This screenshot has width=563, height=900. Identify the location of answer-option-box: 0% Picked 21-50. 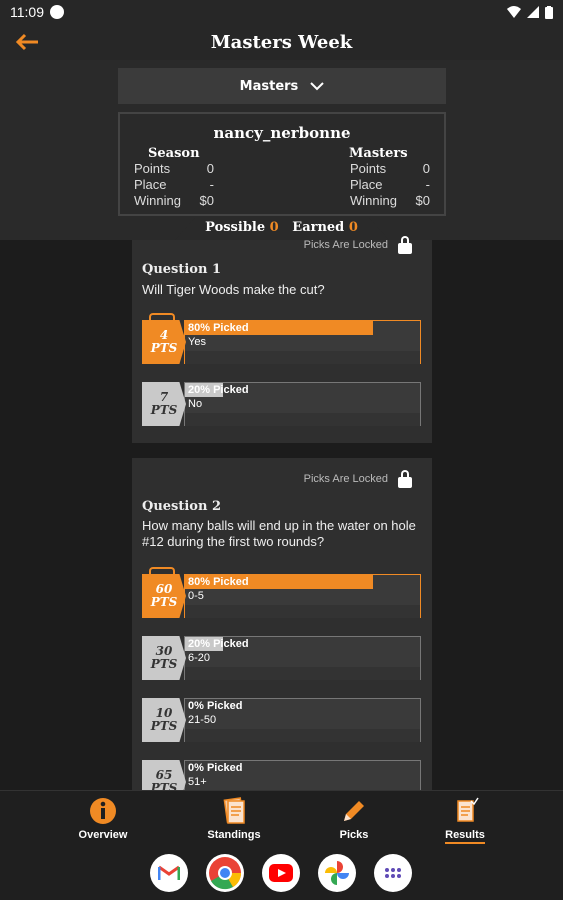
(302, 720).